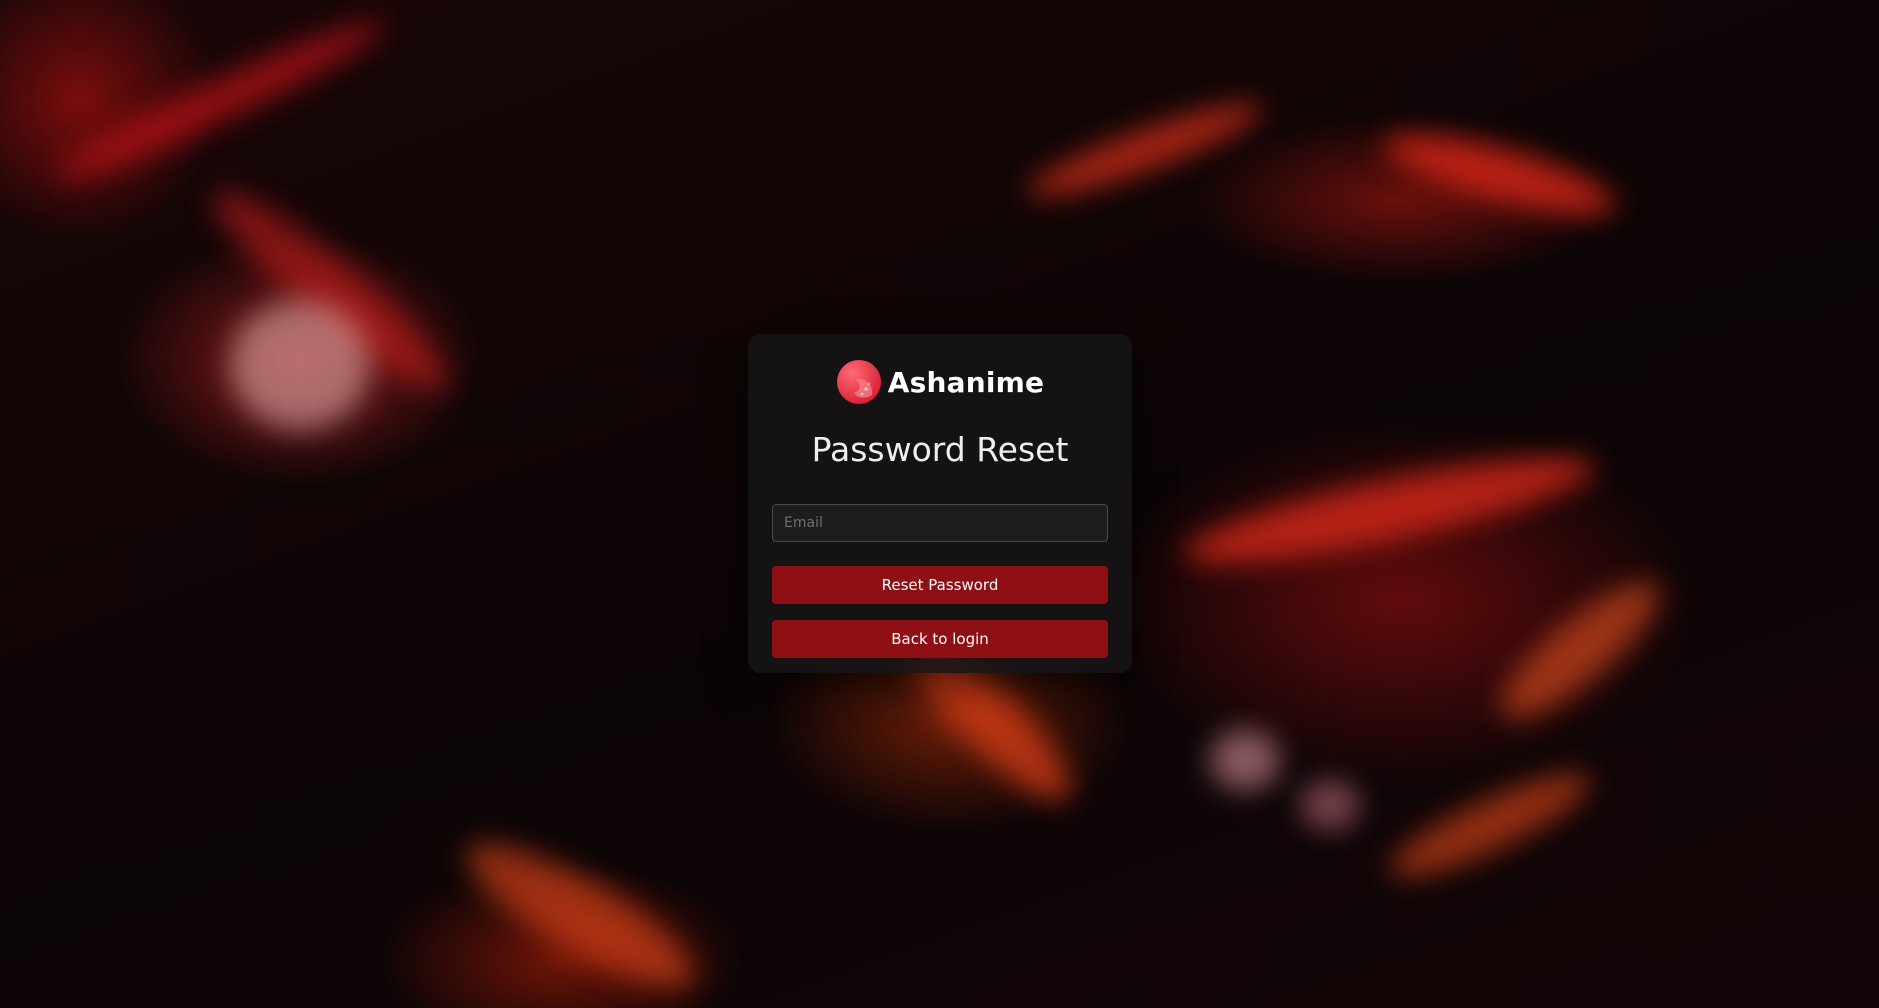 The image size is (1879, 1008). I want to click on brand-header: Ashanime, so click(940, 382).